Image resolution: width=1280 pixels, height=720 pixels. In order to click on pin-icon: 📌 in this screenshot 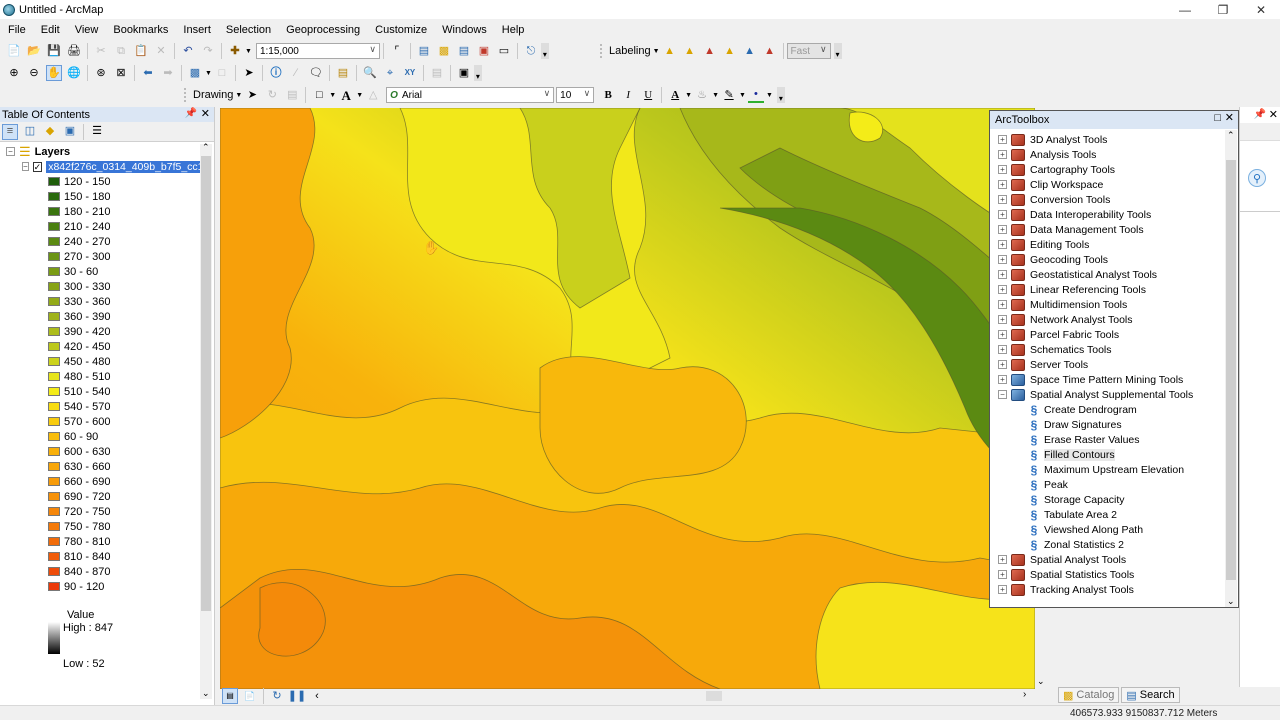, I will do `click(1260, 114)`.